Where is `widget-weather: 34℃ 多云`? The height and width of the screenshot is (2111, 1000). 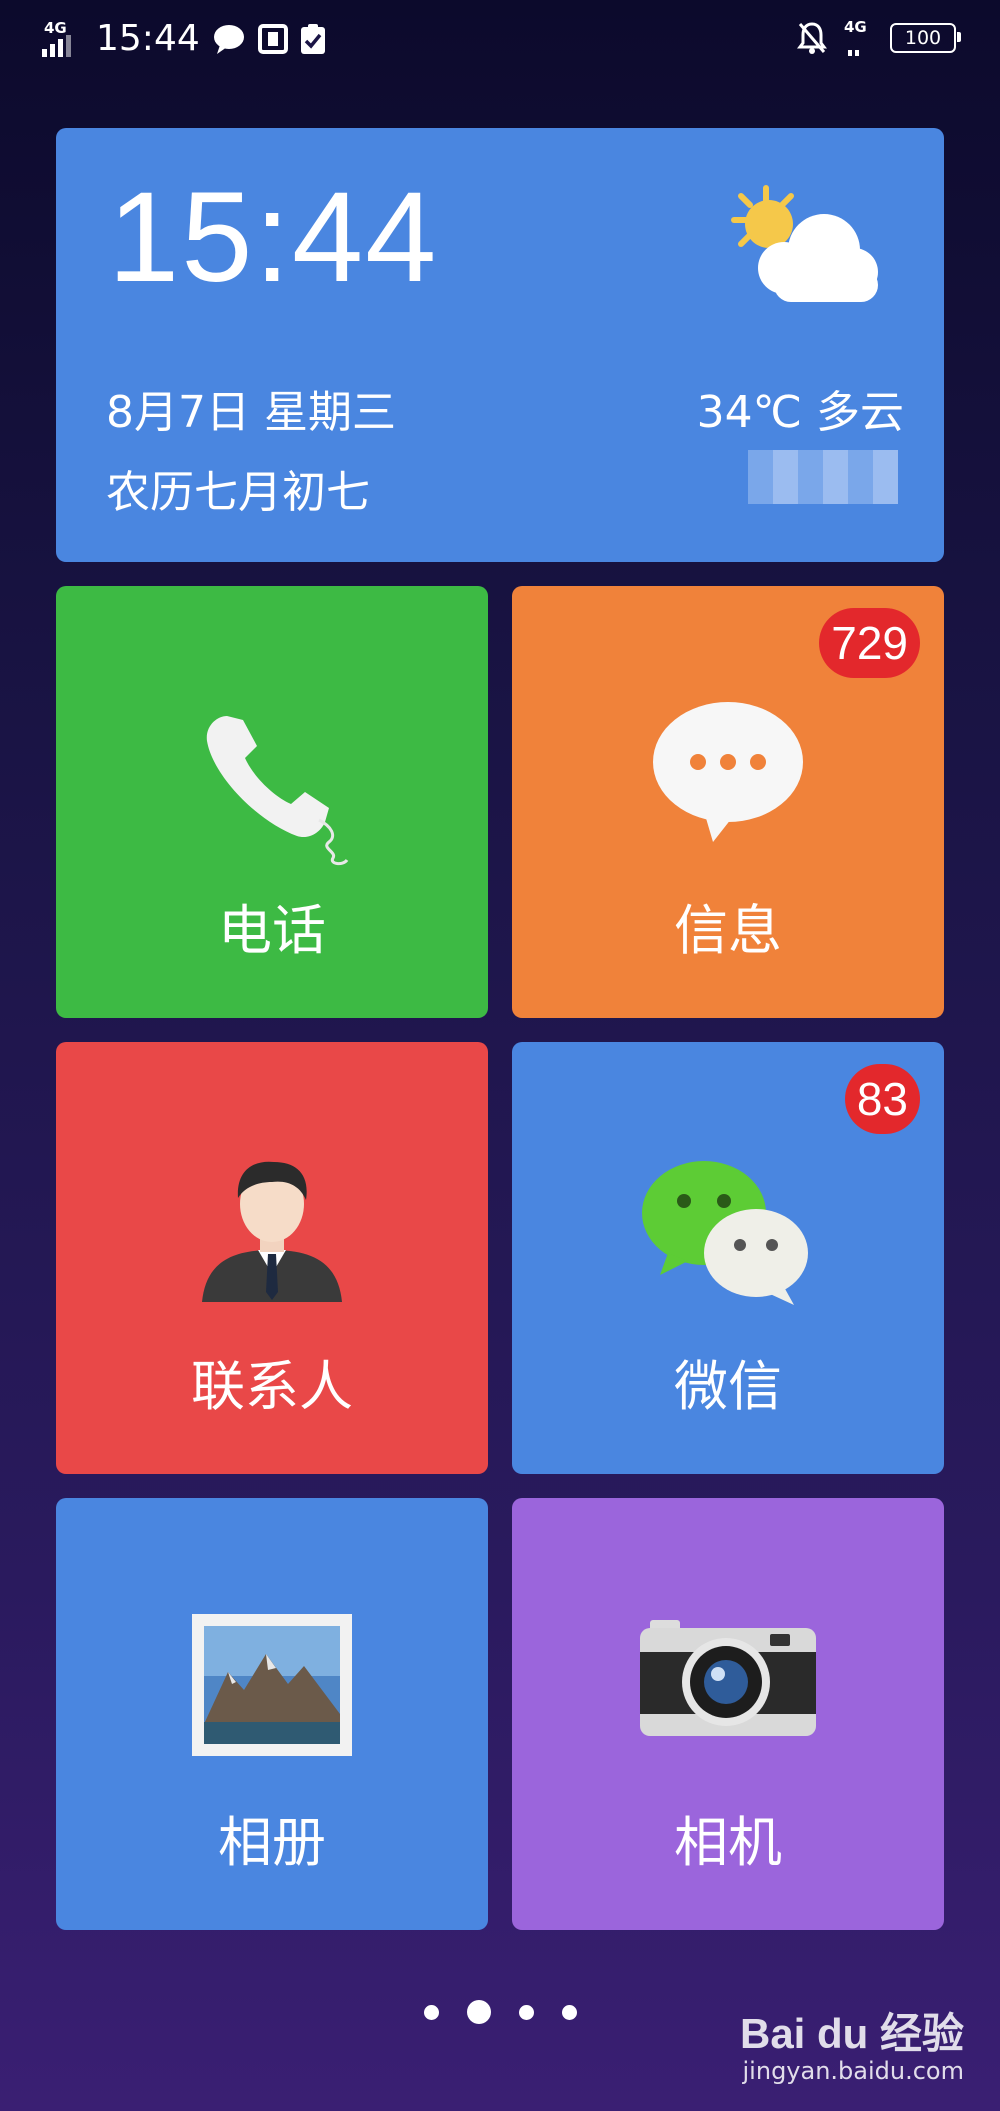
widget-weather: 34℃ 多云 is located at coordinates (800, 412).